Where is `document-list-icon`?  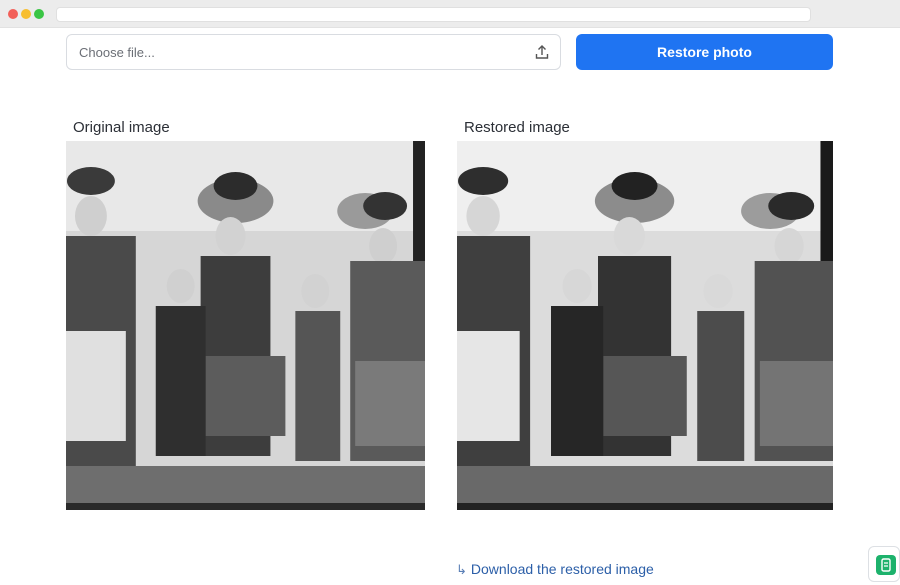 document-list-icon is located at coordinates (886, 565).